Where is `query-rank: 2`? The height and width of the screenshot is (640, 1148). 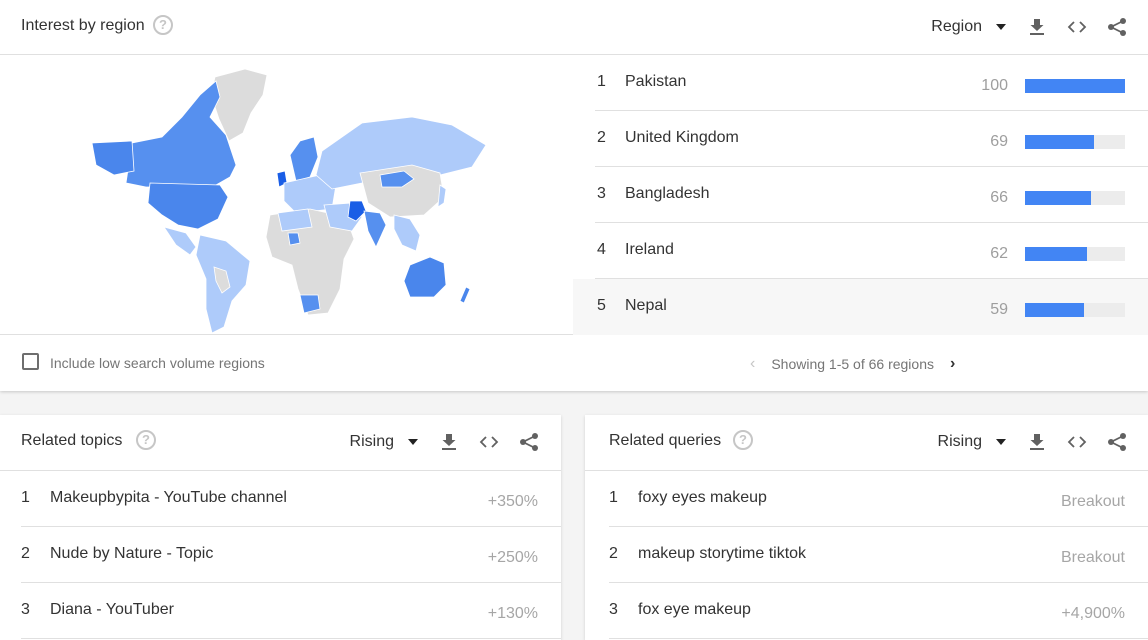
query-rank: 2 is located at coordinates (613, 553).